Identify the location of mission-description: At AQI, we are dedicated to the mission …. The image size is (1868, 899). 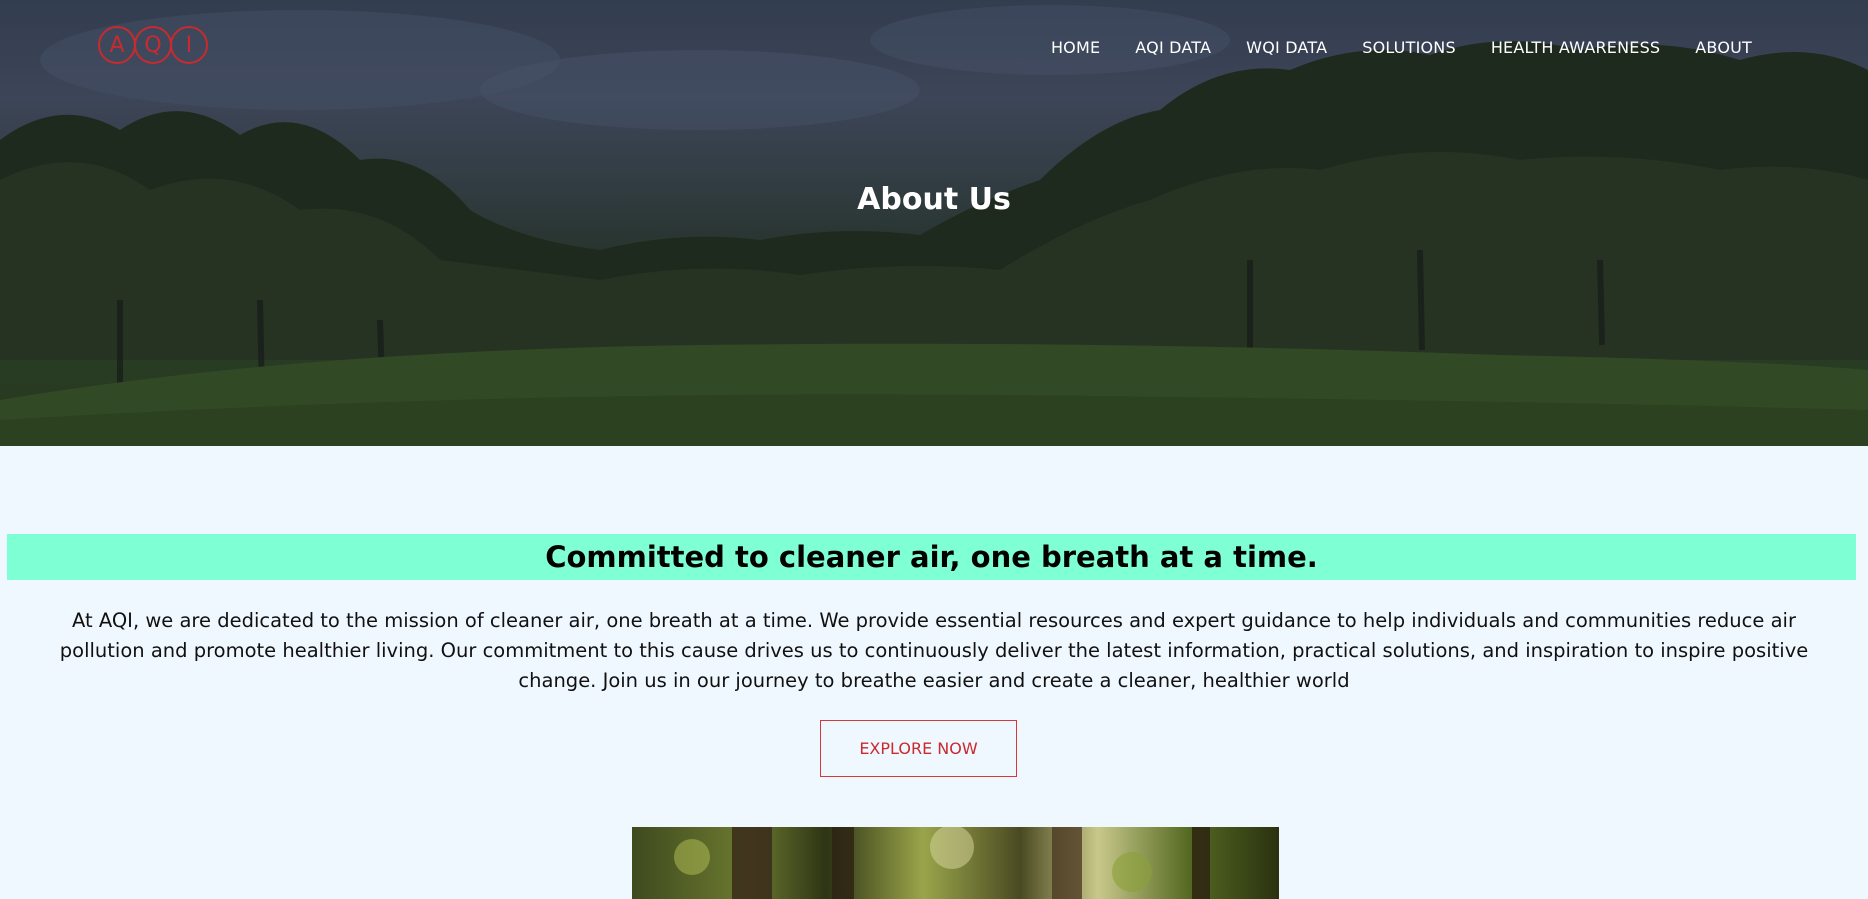
(934, 650).